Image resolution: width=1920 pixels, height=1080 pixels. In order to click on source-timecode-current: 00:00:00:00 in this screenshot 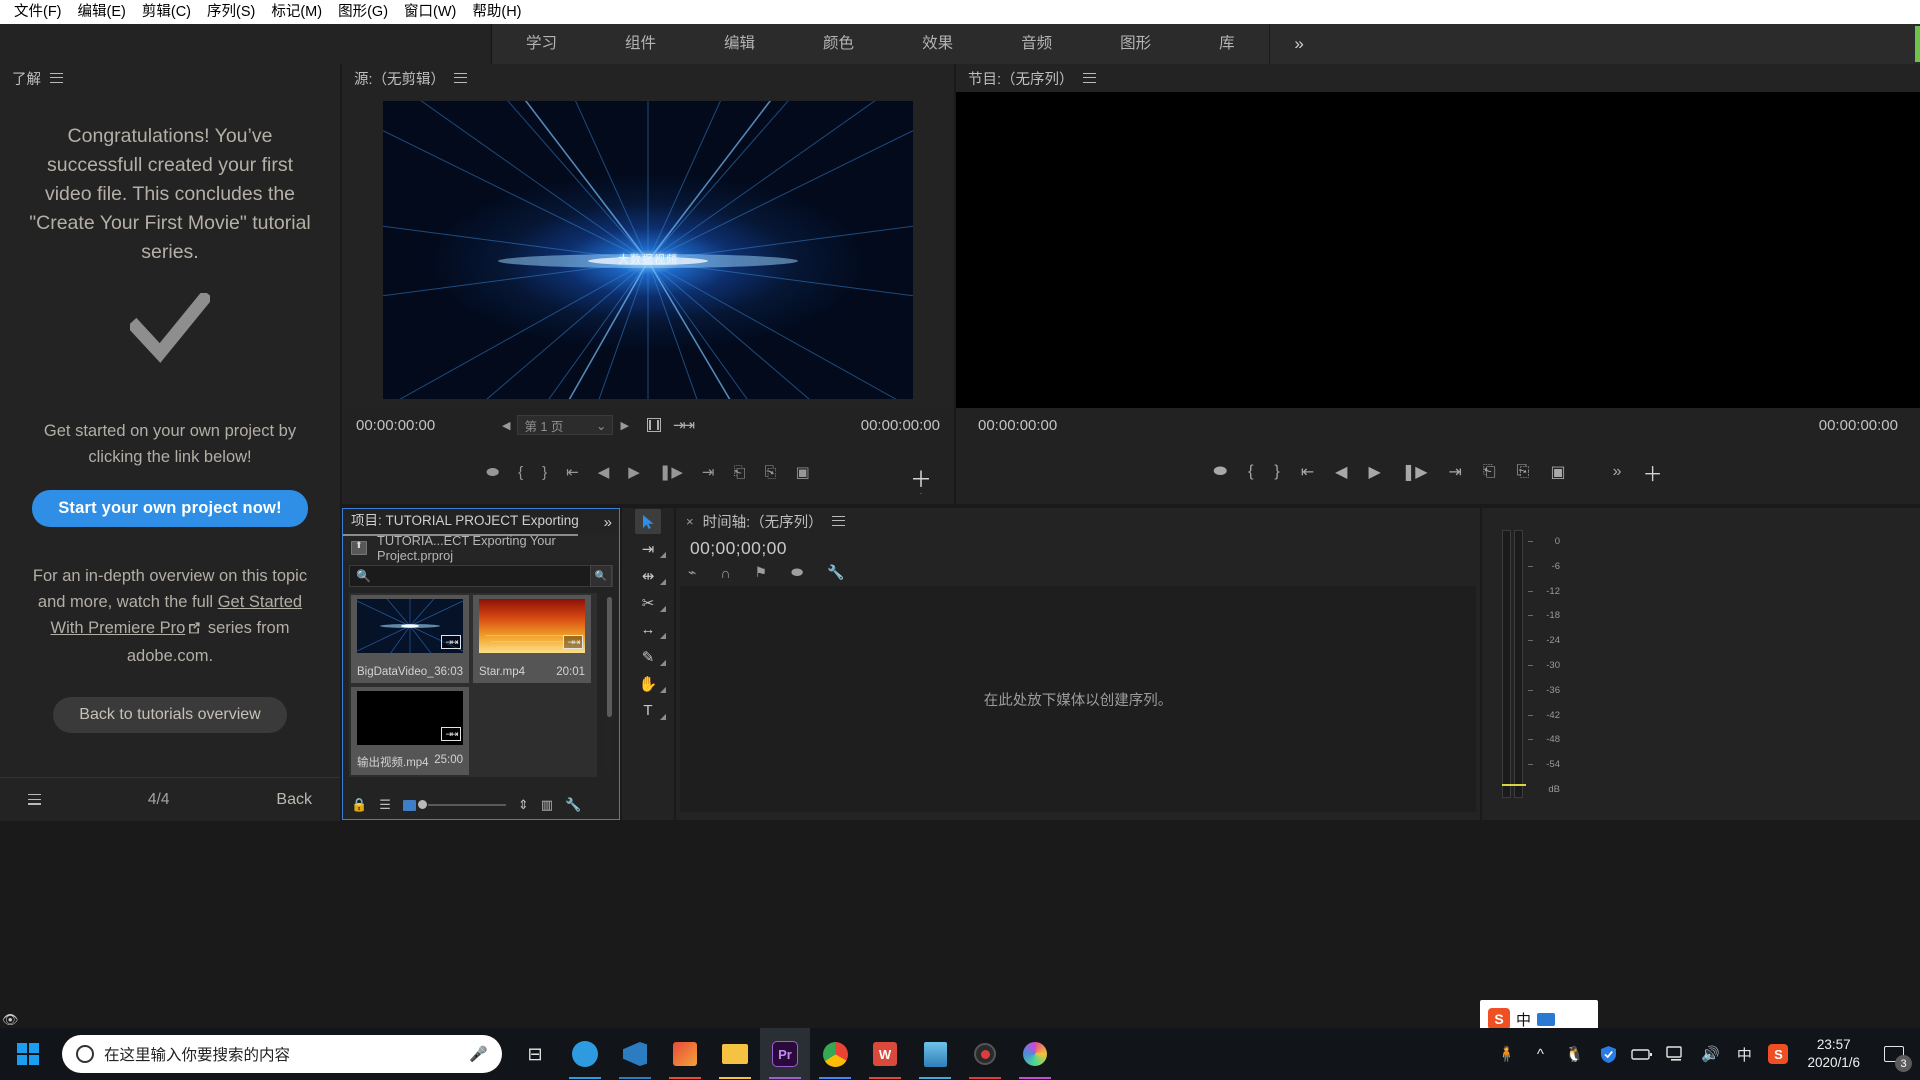, I will do `click(416, 425)`.